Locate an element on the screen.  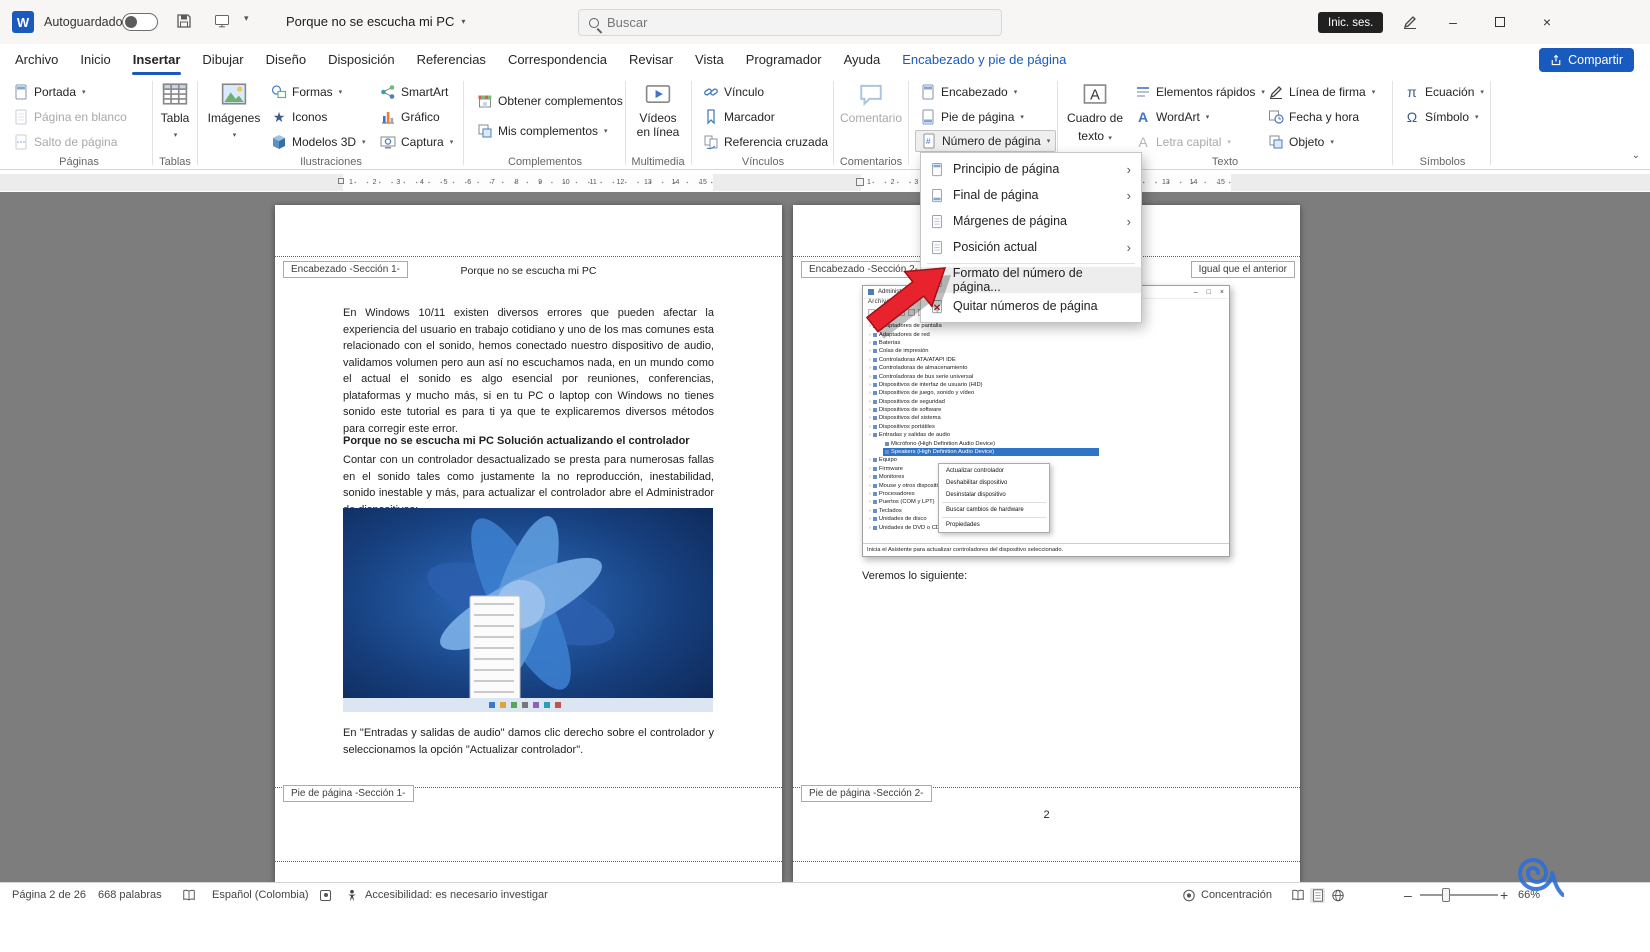
imagenes-button: Imágenes ▾ is located at coordinates (234, 112).